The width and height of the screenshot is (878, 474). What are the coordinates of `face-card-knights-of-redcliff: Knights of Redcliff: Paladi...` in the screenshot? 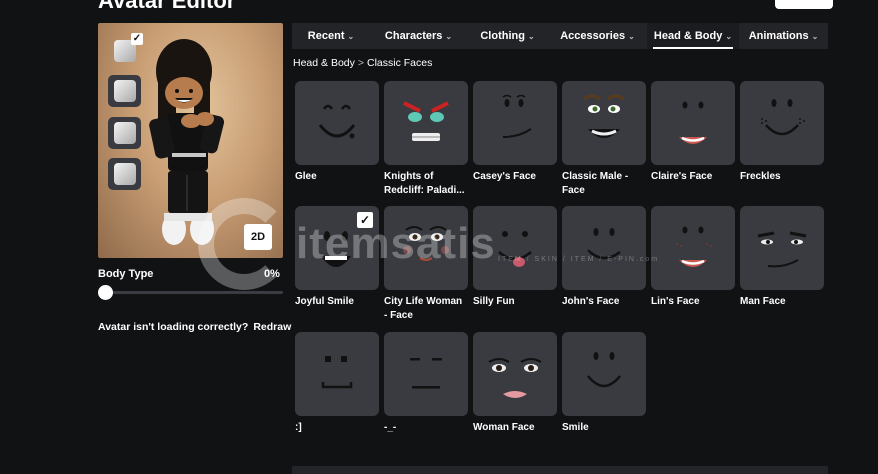 It's located at (426, 139).